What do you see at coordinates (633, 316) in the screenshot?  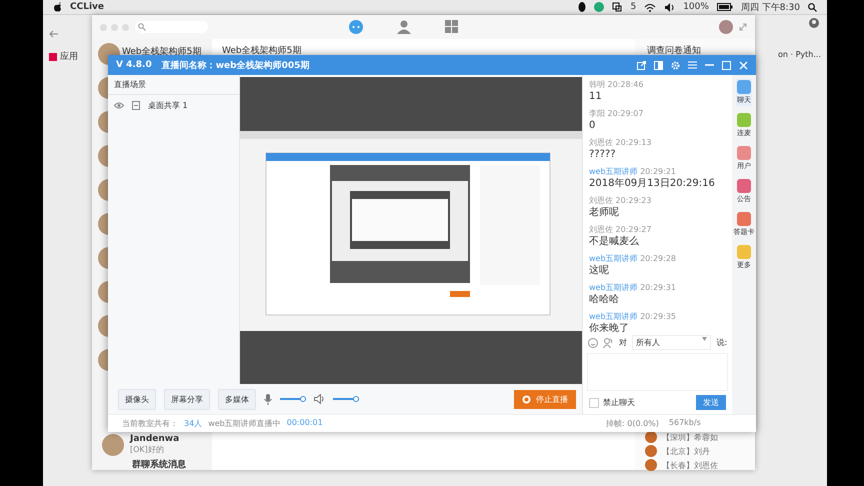 I see `message-header: web五期讲师 20:29:35` at bounding box center [633, 316].